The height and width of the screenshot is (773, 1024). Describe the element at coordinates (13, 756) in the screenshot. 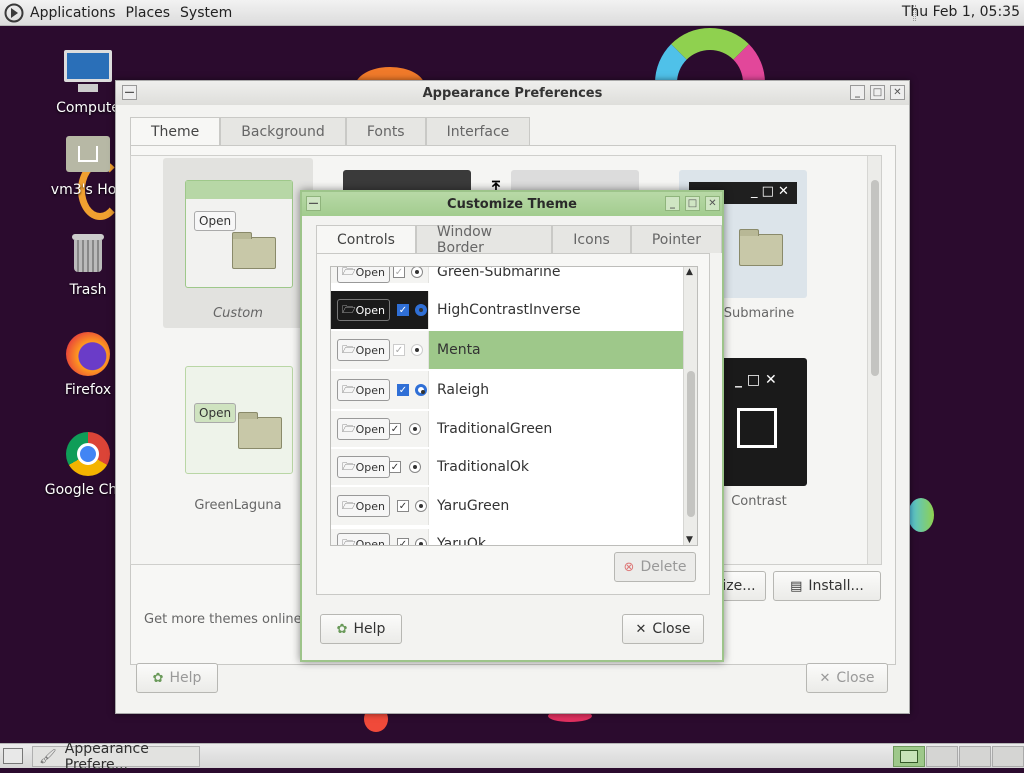

I see `show-desktop-icon` at that location.